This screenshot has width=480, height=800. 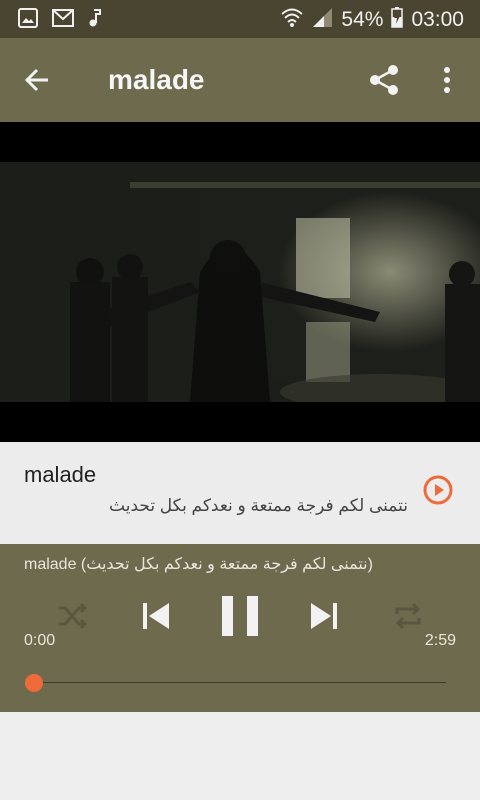 I want to click on song-description: نتمنى لكم فرجة ممتعة و نعدكم بكل تحديث, so click(x=258, y=505).